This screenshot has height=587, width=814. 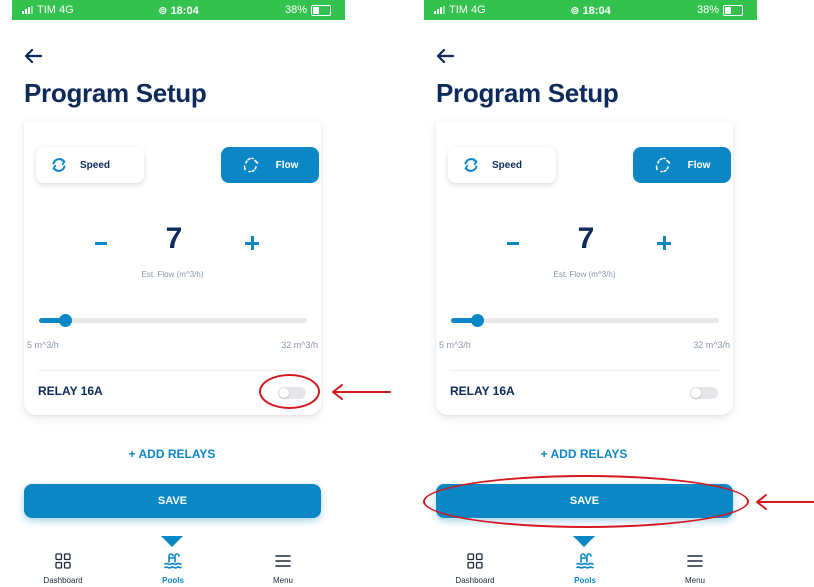 I want to click on toggle-highlight-ellipse, so click(x=289, y=391).